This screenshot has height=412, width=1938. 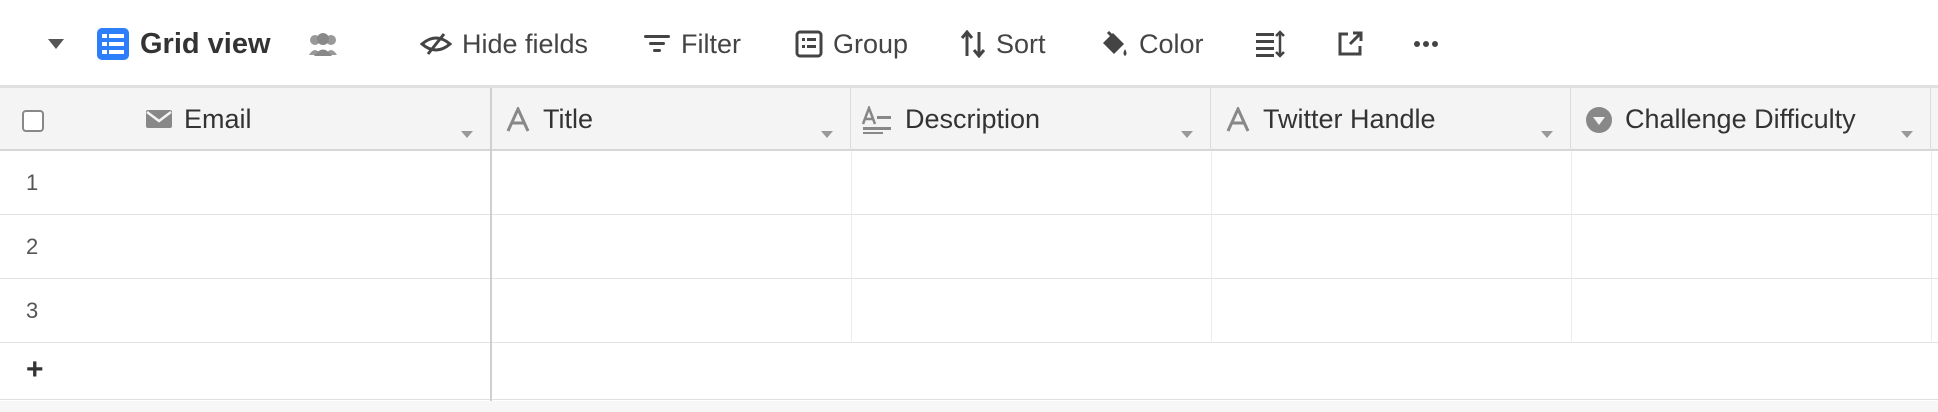 What do you see at coordinates (973, 119) in the screenshot?
I see `column-title-description: Description` at bounding box center [973, 119].